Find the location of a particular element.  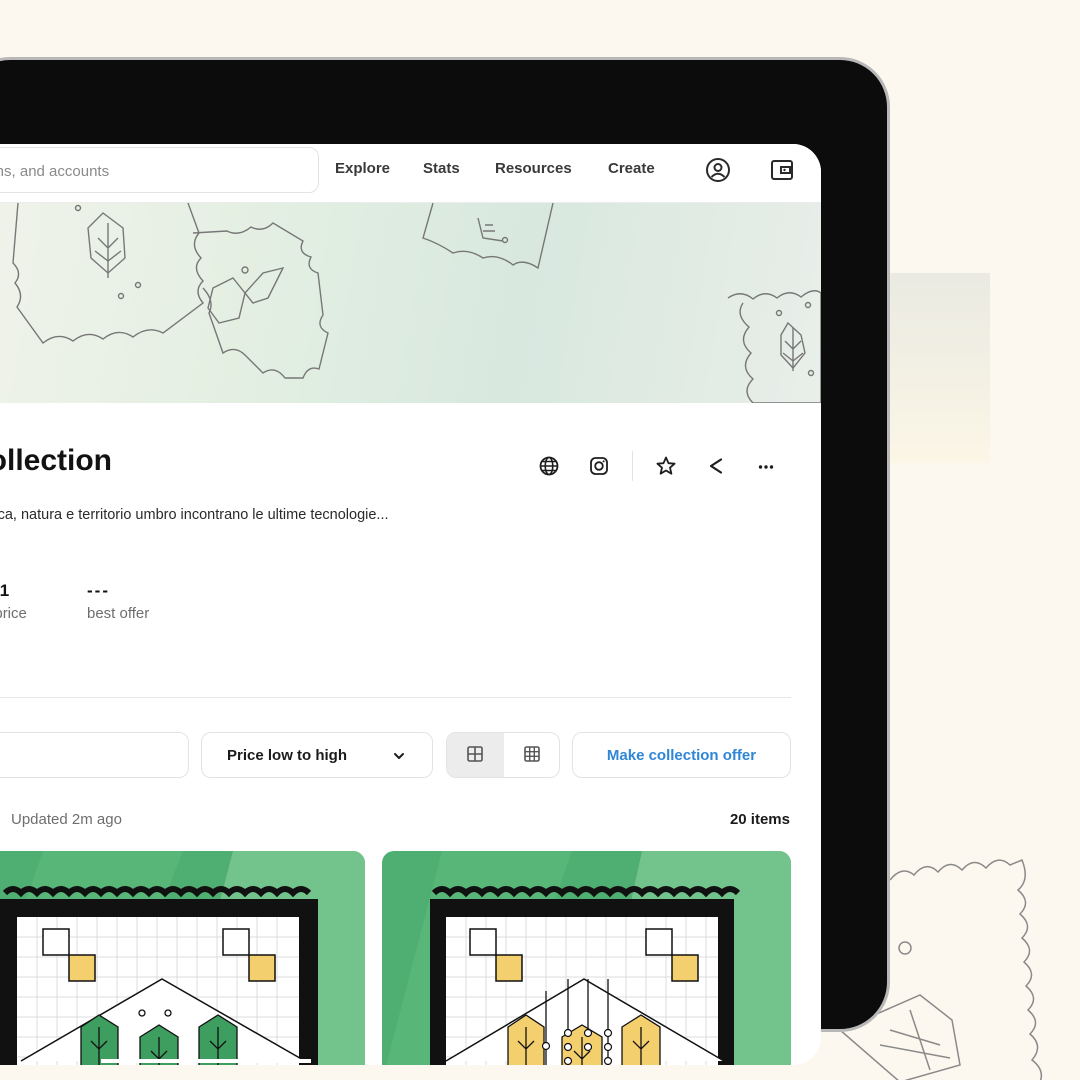

large-grid-button is located at coordinates (475, 755).